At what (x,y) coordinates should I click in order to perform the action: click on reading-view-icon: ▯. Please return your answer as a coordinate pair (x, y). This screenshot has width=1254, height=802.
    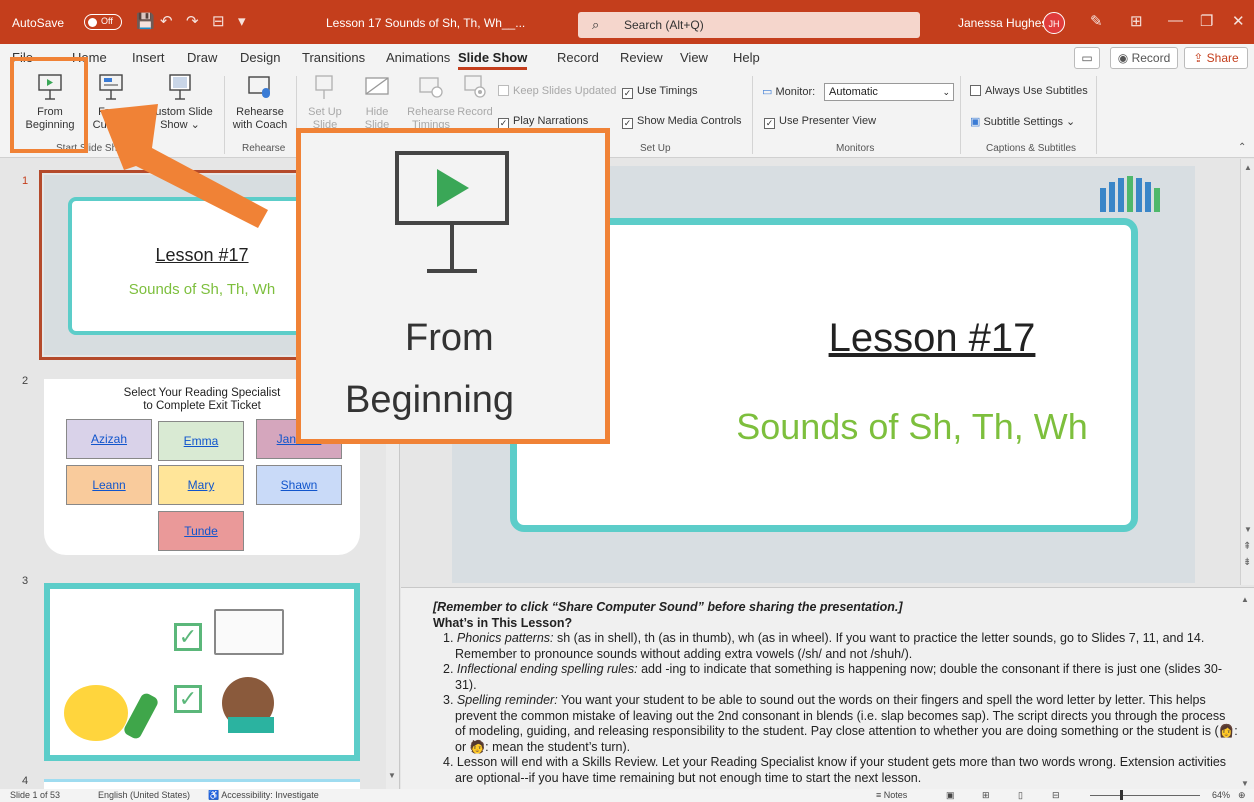
    Looking at the image, I should click on (1020, 795).